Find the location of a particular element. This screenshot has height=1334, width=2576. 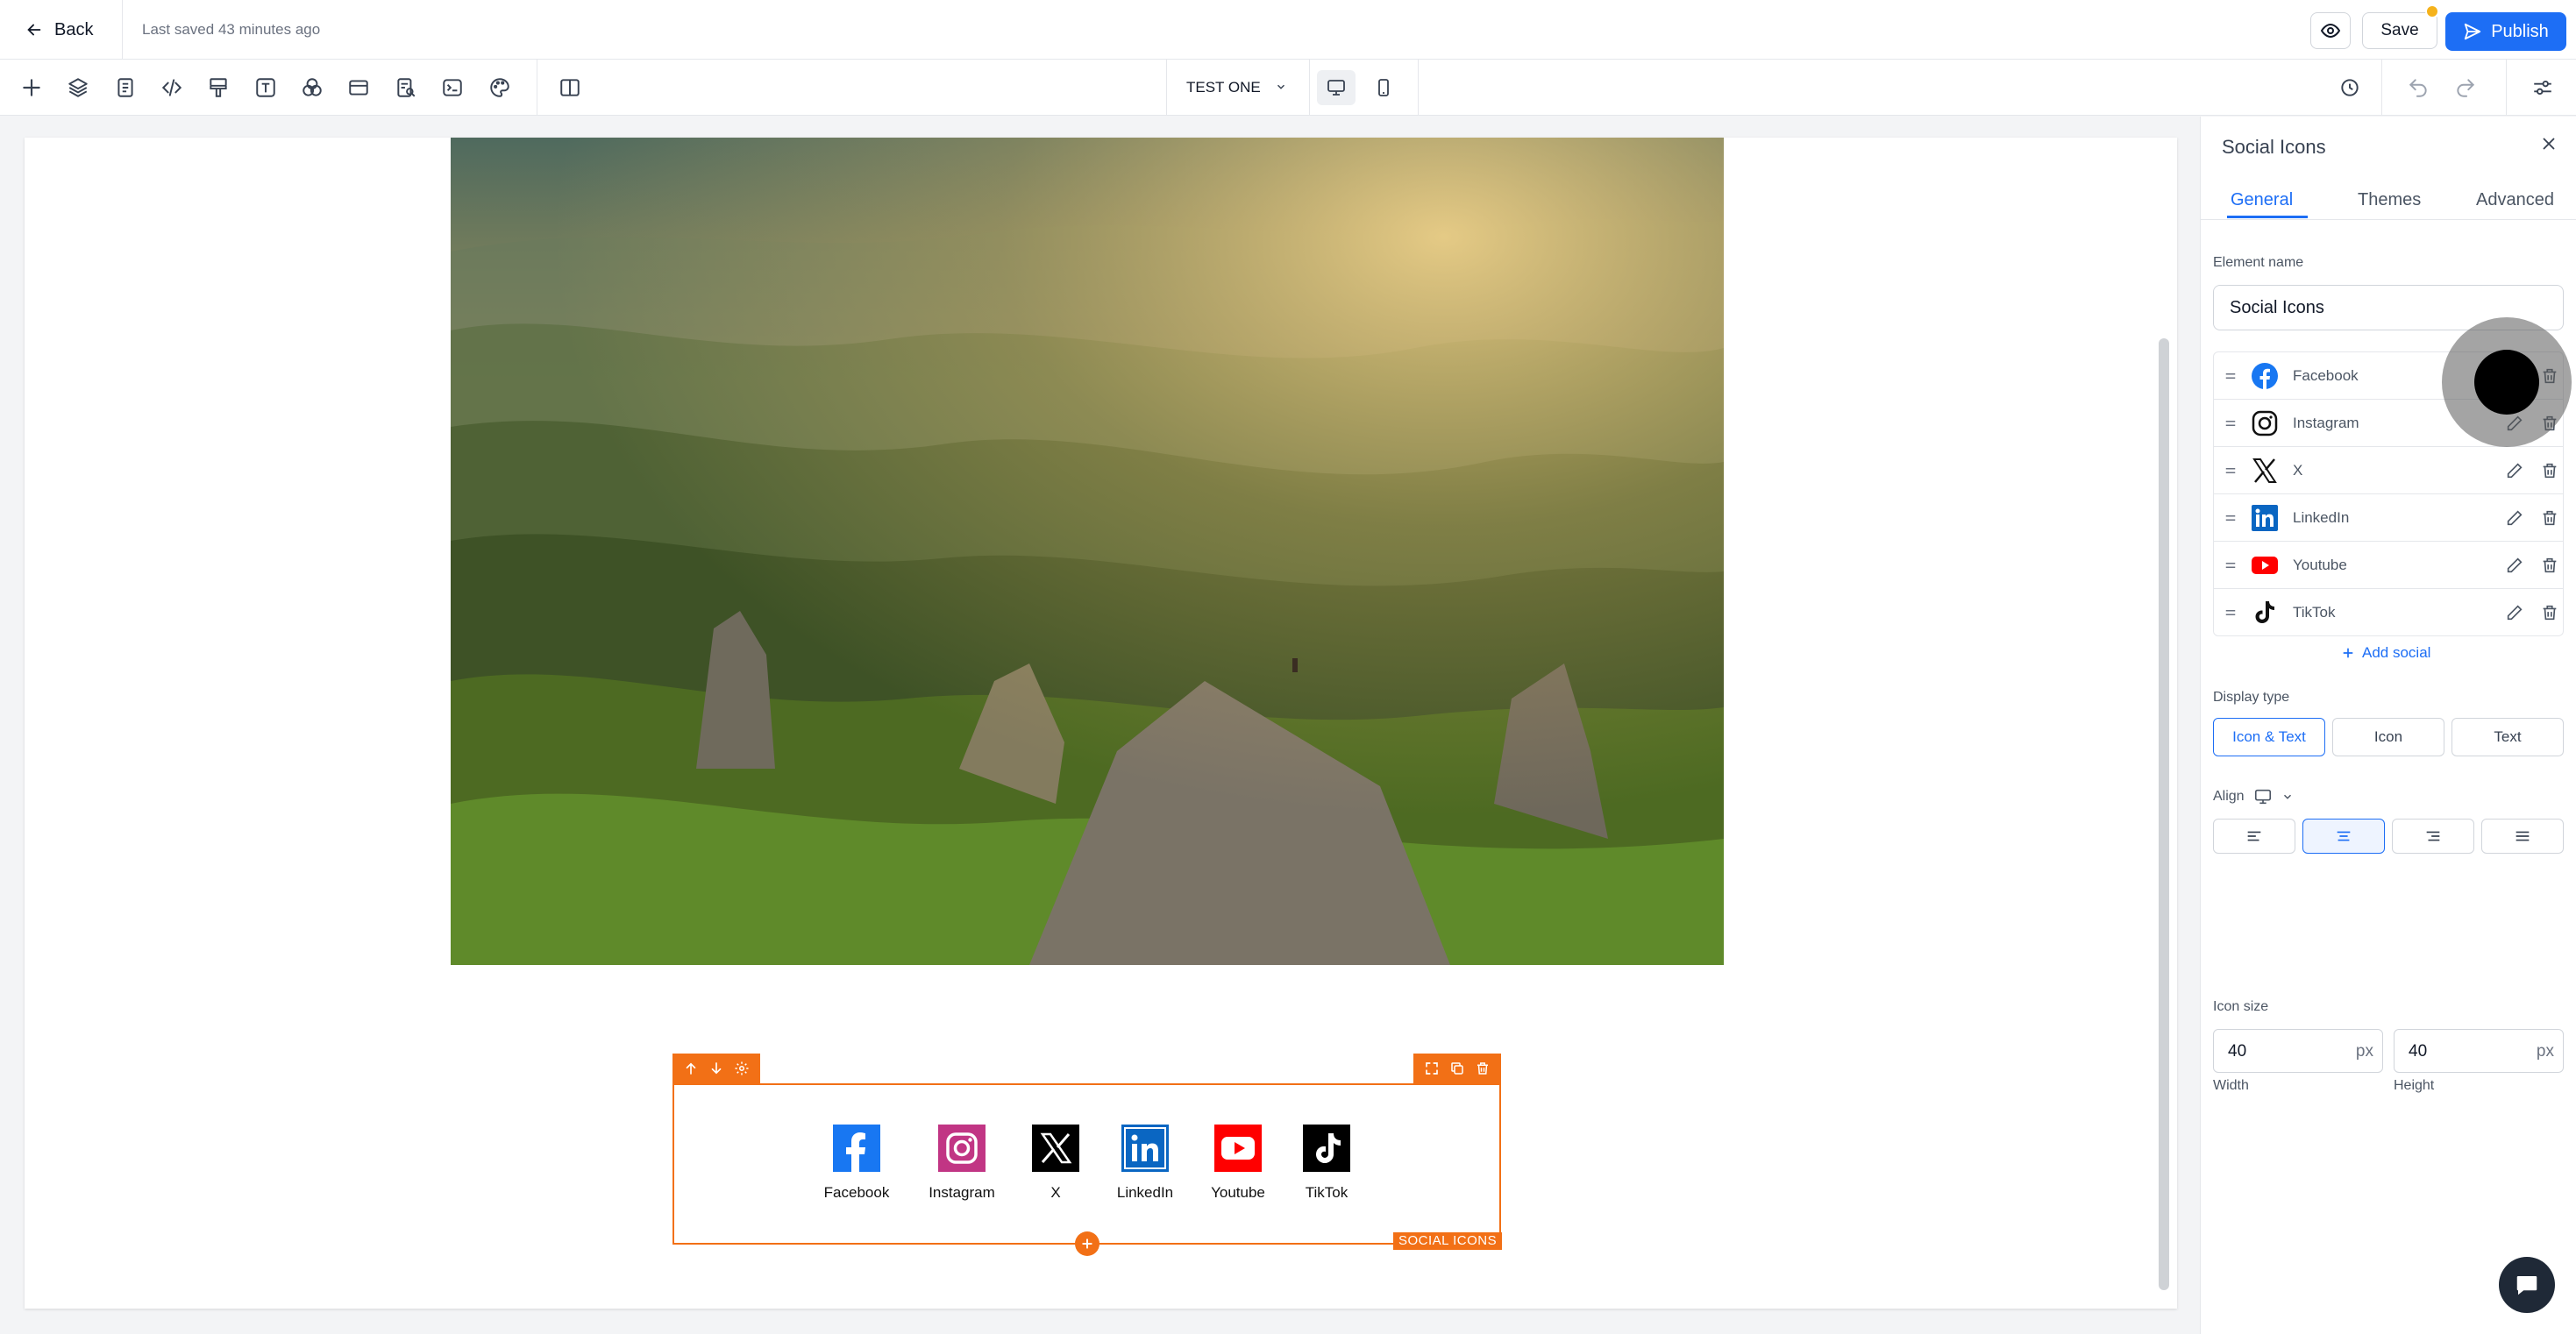

arrow-up-icon is located at coordinates (691, 1068).